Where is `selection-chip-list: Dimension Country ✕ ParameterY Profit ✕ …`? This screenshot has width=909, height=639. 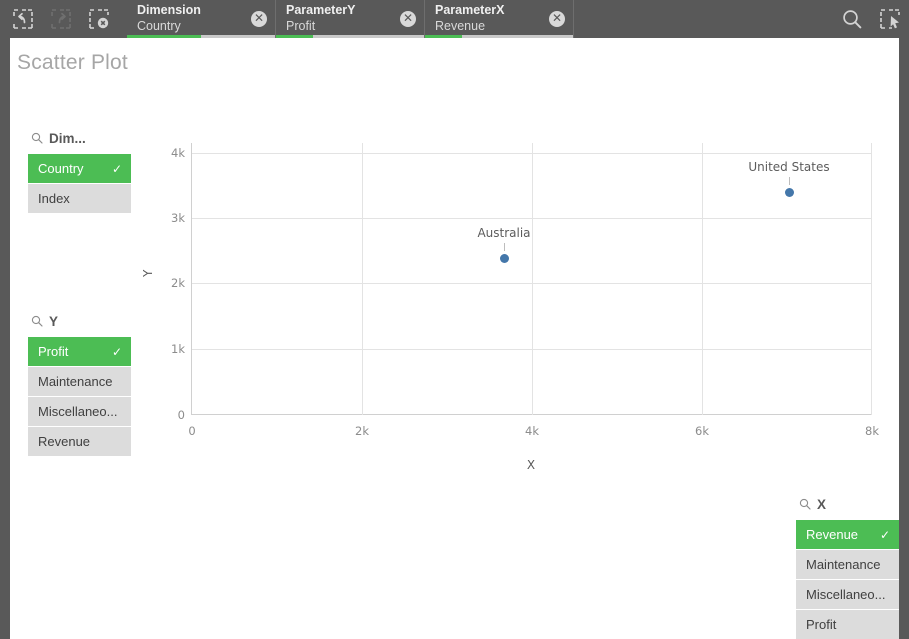
selection-chip-list: Dimension Country ✕ ParameterY Profit ✕ … is located at coordinates (477, 19).